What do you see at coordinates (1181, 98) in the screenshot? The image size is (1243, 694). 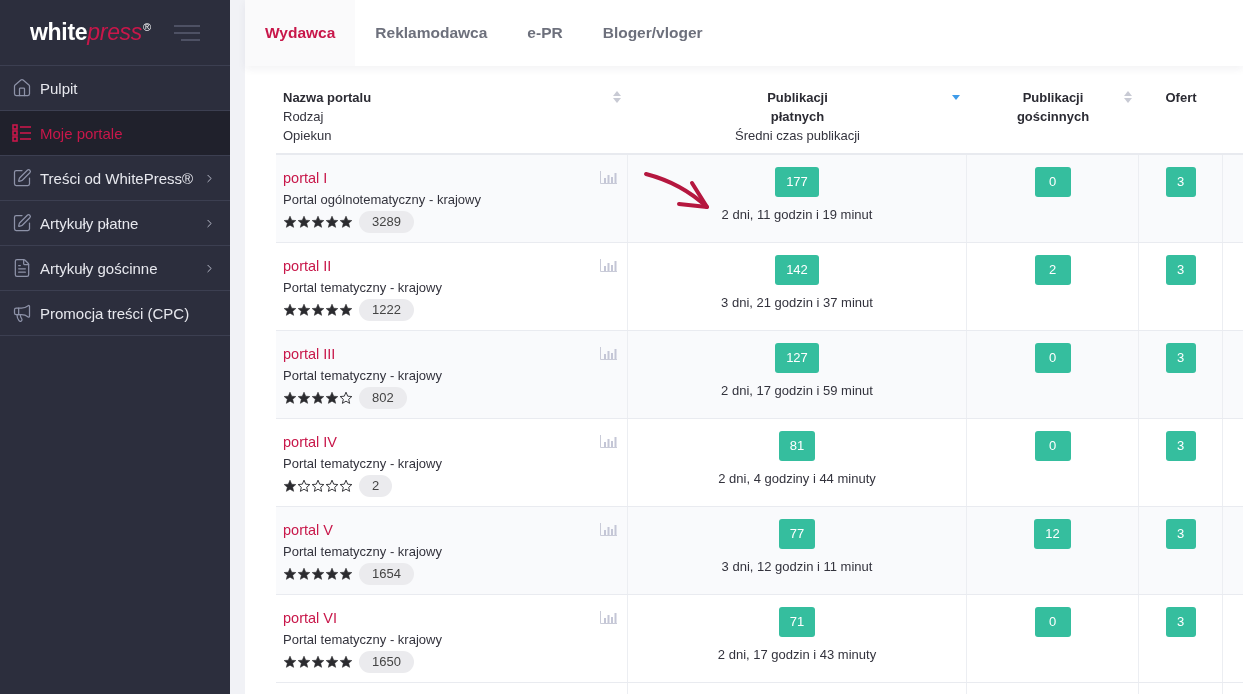 I see `column-header: Ofert` at bounding box center [1181, 98].